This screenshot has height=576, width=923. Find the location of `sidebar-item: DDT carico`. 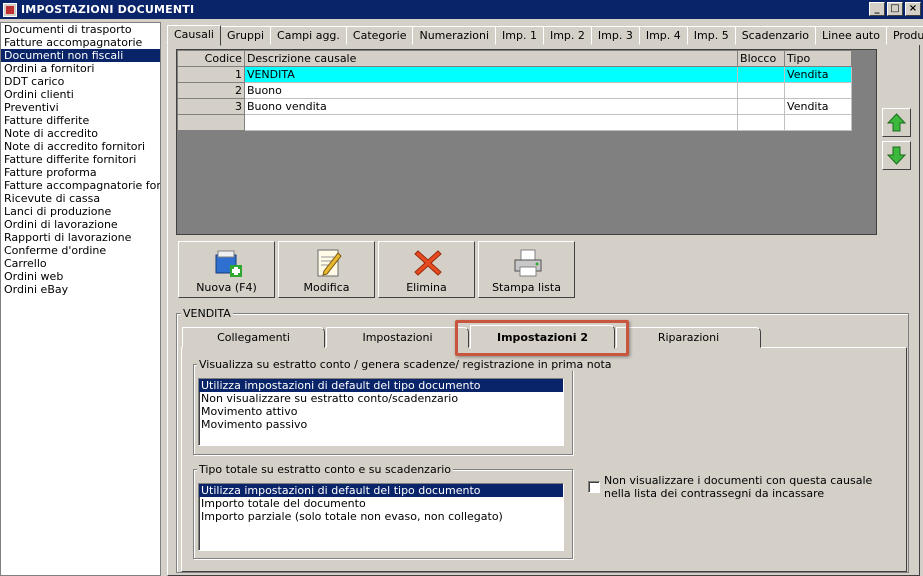

sidebar-item: DDT carico is located at coordinates (80, 81).